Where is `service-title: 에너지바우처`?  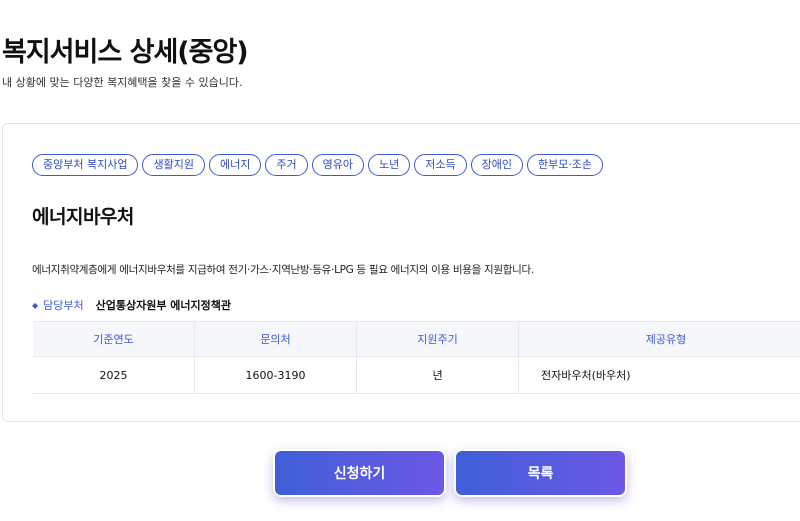
service-title: 에너지바우처 is located at coordinates (83, 217).